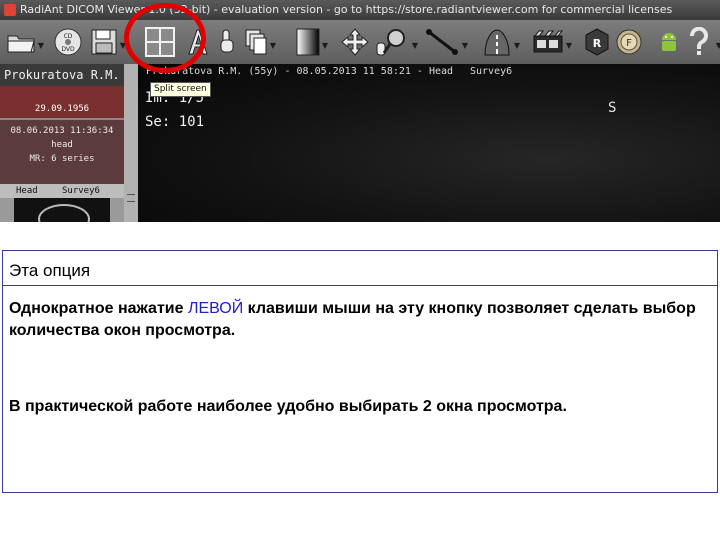  Describe the element at coordinates (98, 308) in the screenshot. I see `p1-before: Однократное нажатие` at that location.